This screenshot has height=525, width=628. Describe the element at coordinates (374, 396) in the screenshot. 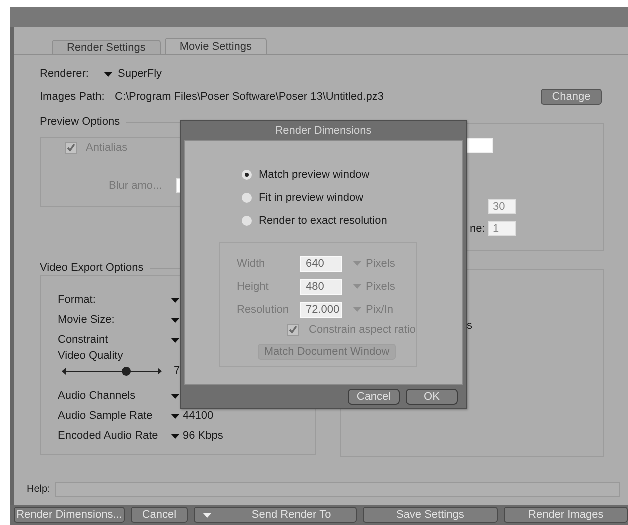

I see `dialog-button: Cancel` at that location.